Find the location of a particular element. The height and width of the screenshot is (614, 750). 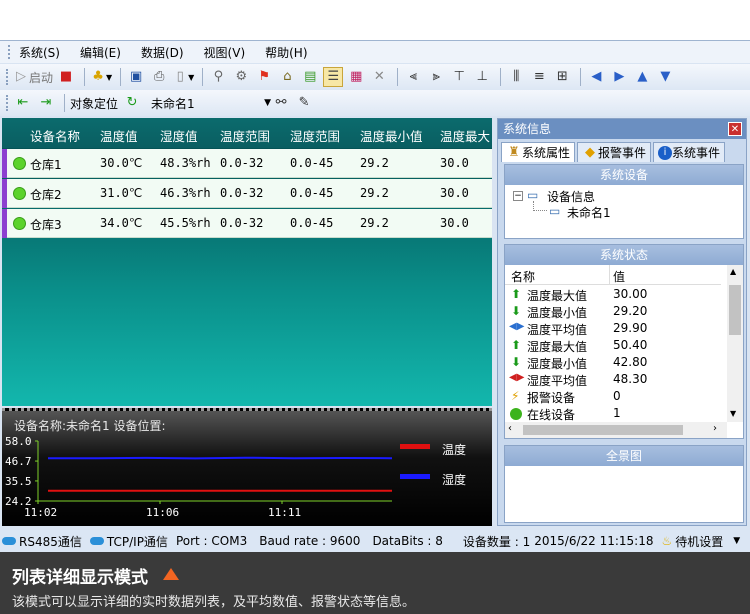

scroll-right-icon: › is located at coordinates (715, 428).